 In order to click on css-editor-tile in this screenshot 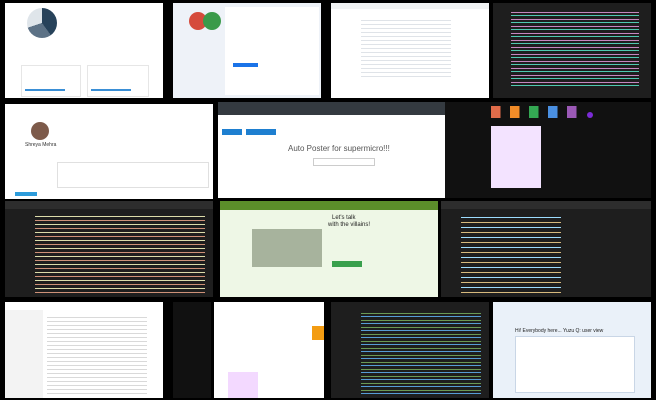, I will do `click(546, 249)`.